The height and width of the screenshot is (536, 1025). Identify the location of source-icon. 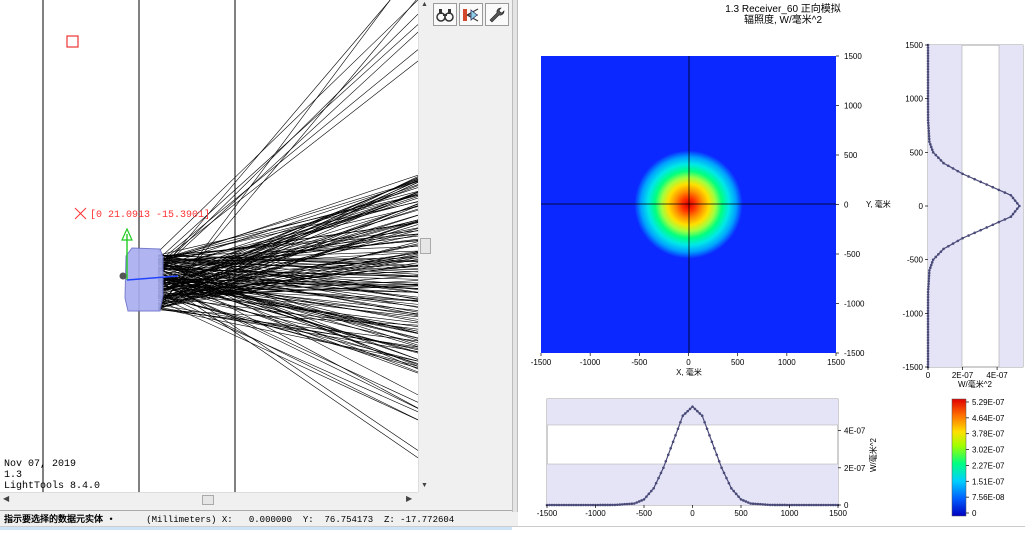
(123, 276).